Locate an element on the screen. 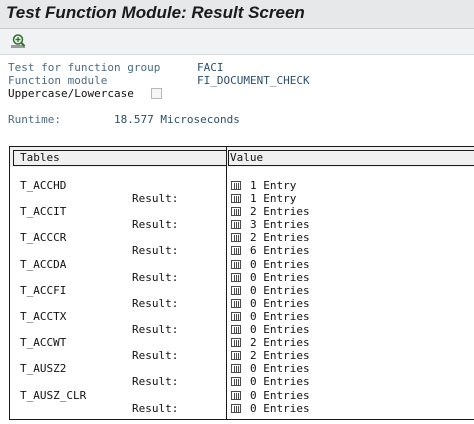 The height and width of the screenshot is (424, 474). title-bar: Test Function Module: Result Screen is located at coordinates (237, 14).